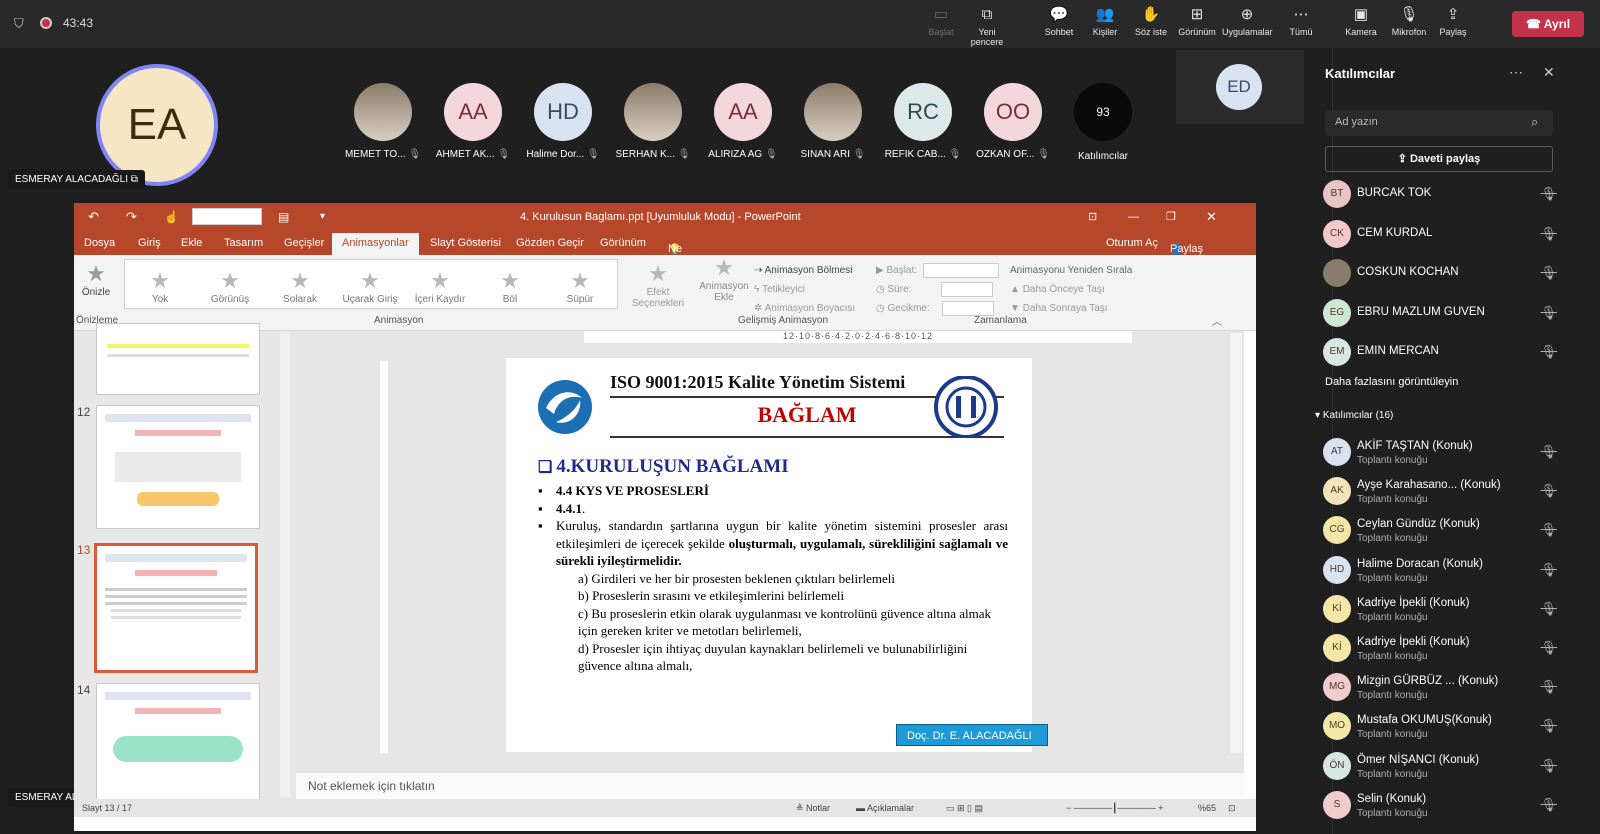 The image size is (1600, 834). Describe the element at coordinates (813, 808) in the screenshot. I see `notes-toggle: ≜ Notlar` at that location.